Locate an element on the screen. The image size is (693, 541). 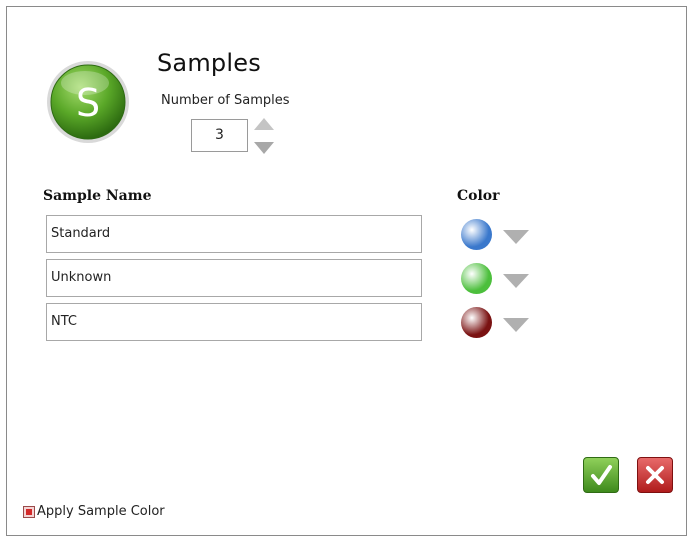
sample-name-field: Unknown is located at coordinates (234, 278).